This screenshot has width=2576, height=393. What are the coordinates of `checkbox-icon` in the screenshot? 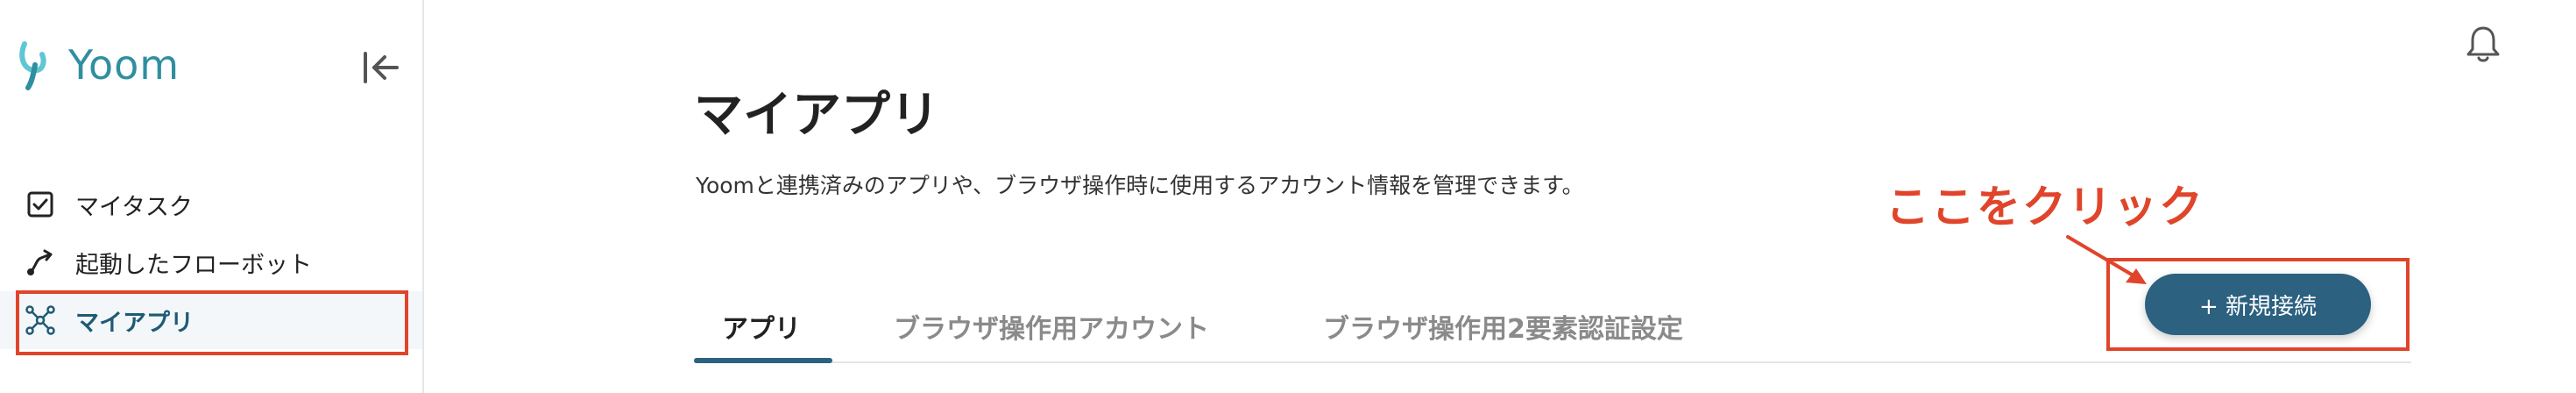 It's located at (40, 204).